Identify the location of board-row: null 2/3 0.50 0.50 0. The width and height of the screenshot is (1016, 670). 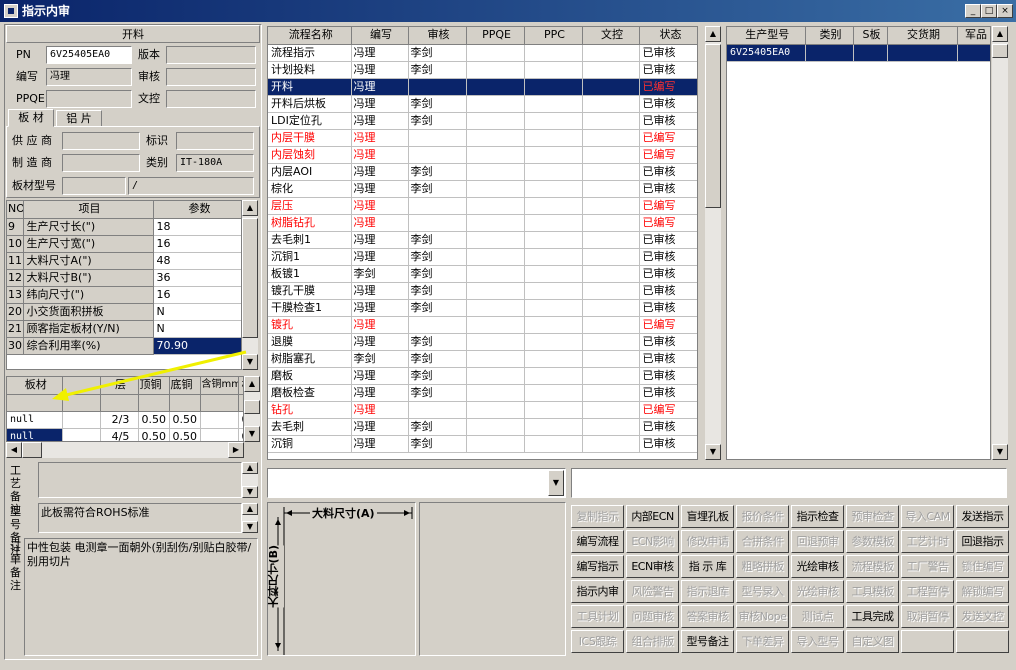
(125, 420).